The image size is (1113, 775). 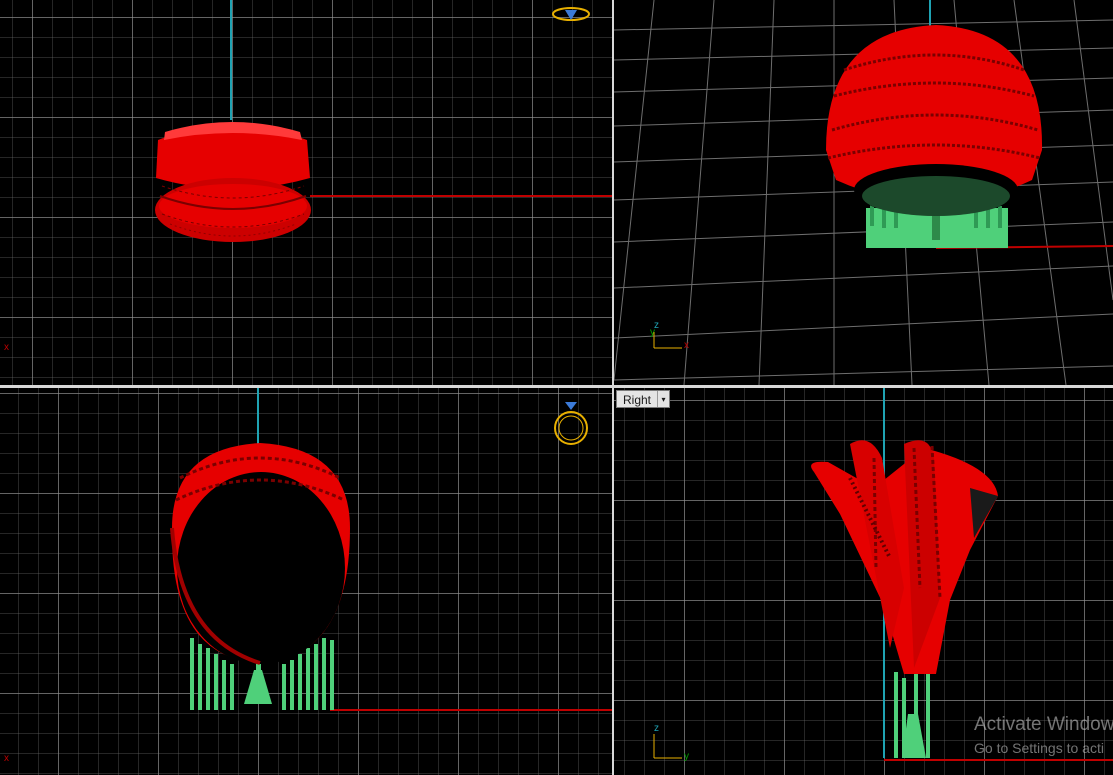 What do you see at coordinates (934, 120) in the screenshot?
I see `ring-model-perspective` at bounding box center [934, 120].